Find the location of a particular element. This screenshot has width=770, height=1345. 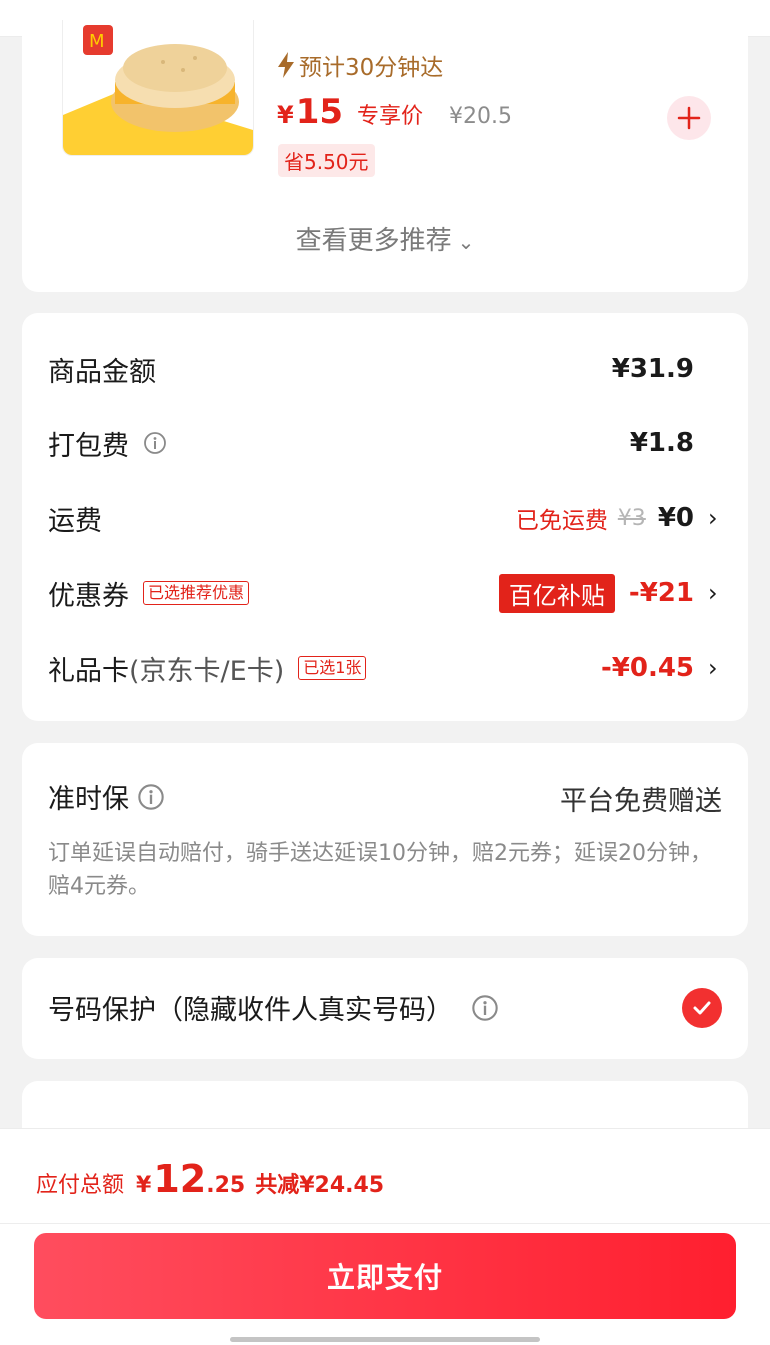

pay-now-button: 立即支付 is located at coordinates (385, 1276).